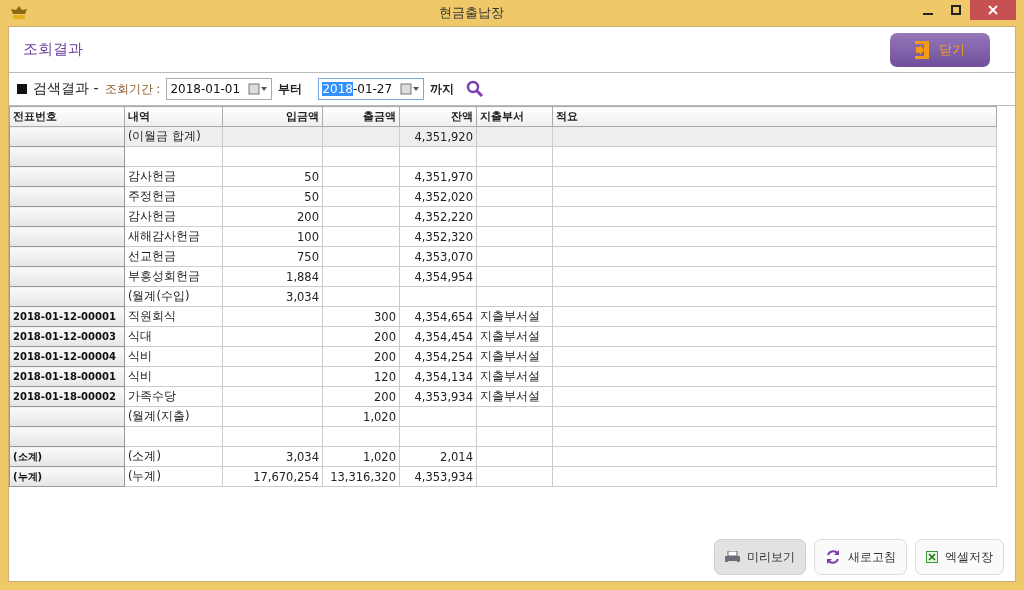 This screenshot has width=1024, height=590. I want to click on close-icon, so click(993, 10).